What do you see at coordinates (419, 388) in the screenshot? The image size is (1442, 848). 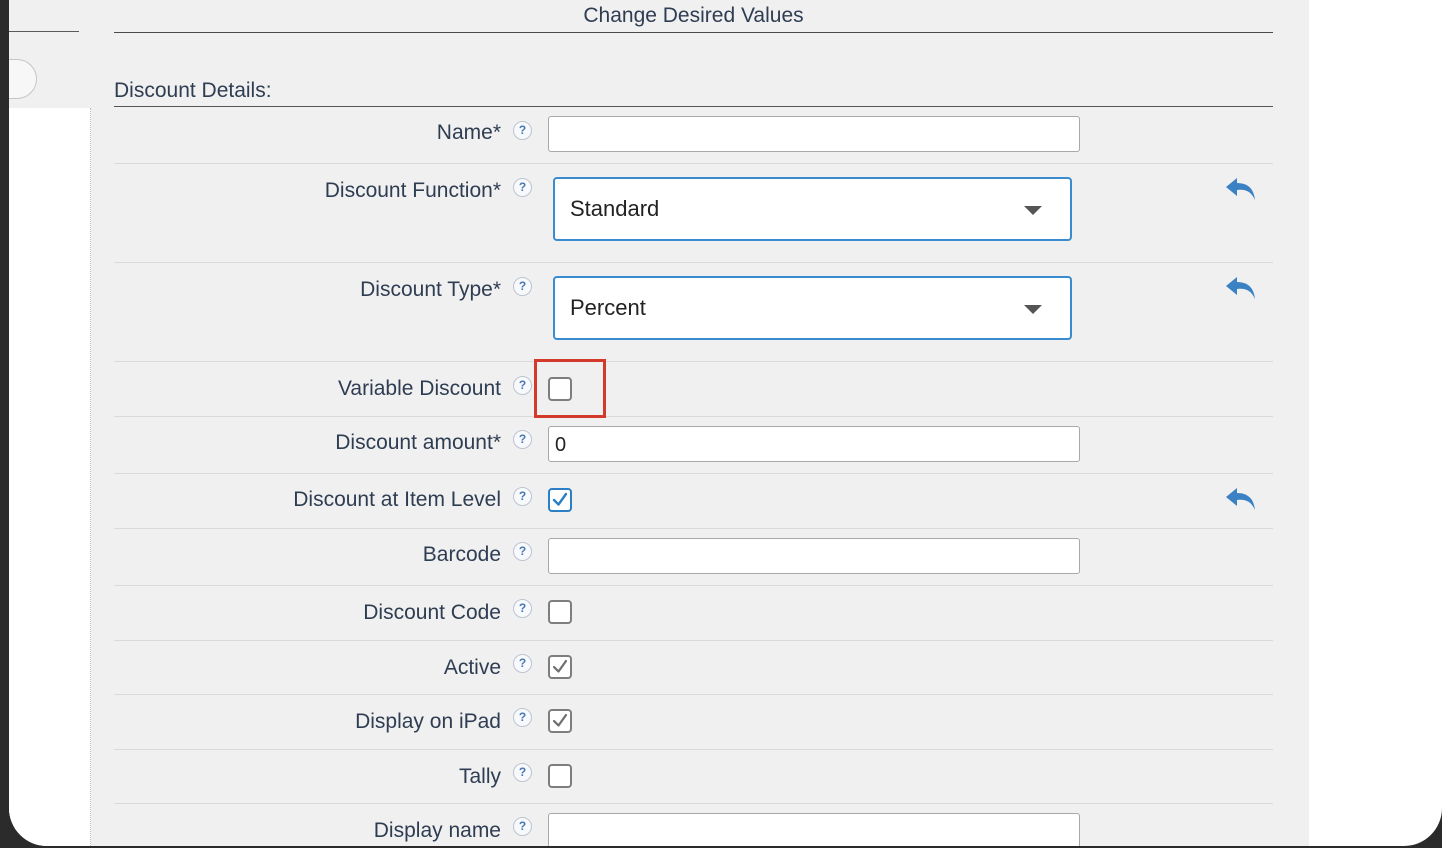 I see `variable-discount-label: Variable Discount` at bounding box center [419, 388].